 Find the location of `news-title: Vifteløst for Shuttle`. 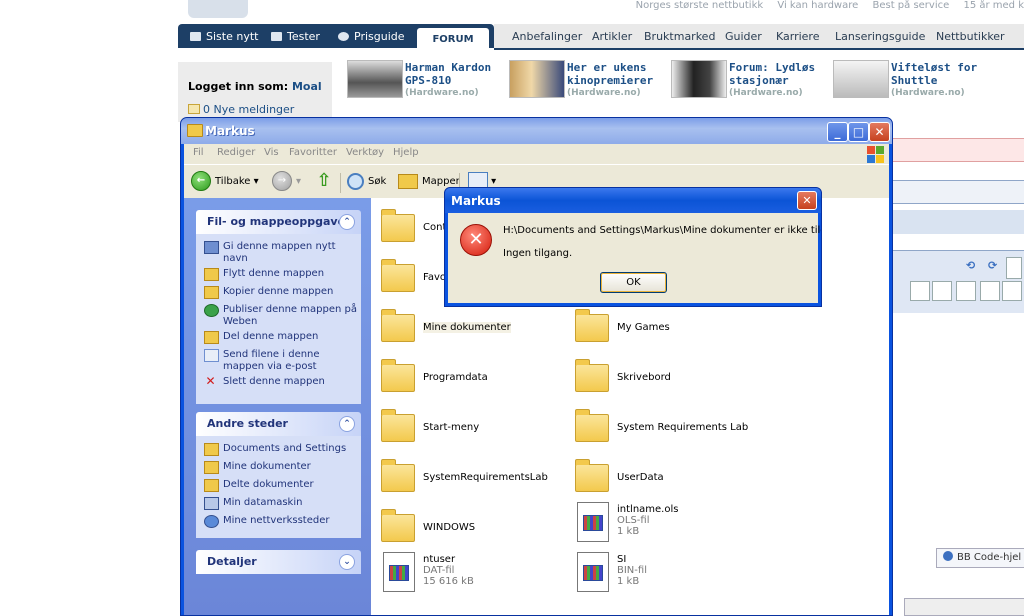

news-title: Vifteløst for Shuttle is located at coordinates (944, 74).